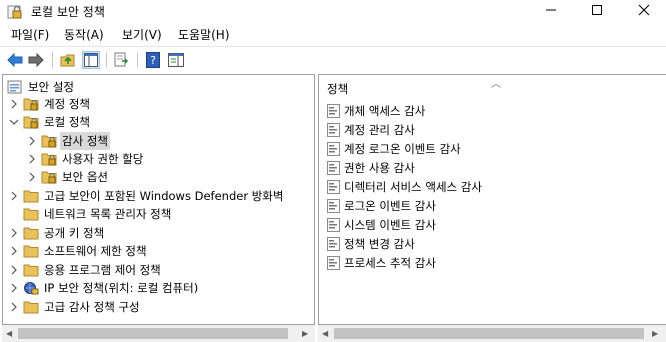  What do you see at coordinates (93, 270) in the screenshot?
I see `tree-item-application-control: 응용 프로그램 제어 정책` at bounding box center [93, 270].